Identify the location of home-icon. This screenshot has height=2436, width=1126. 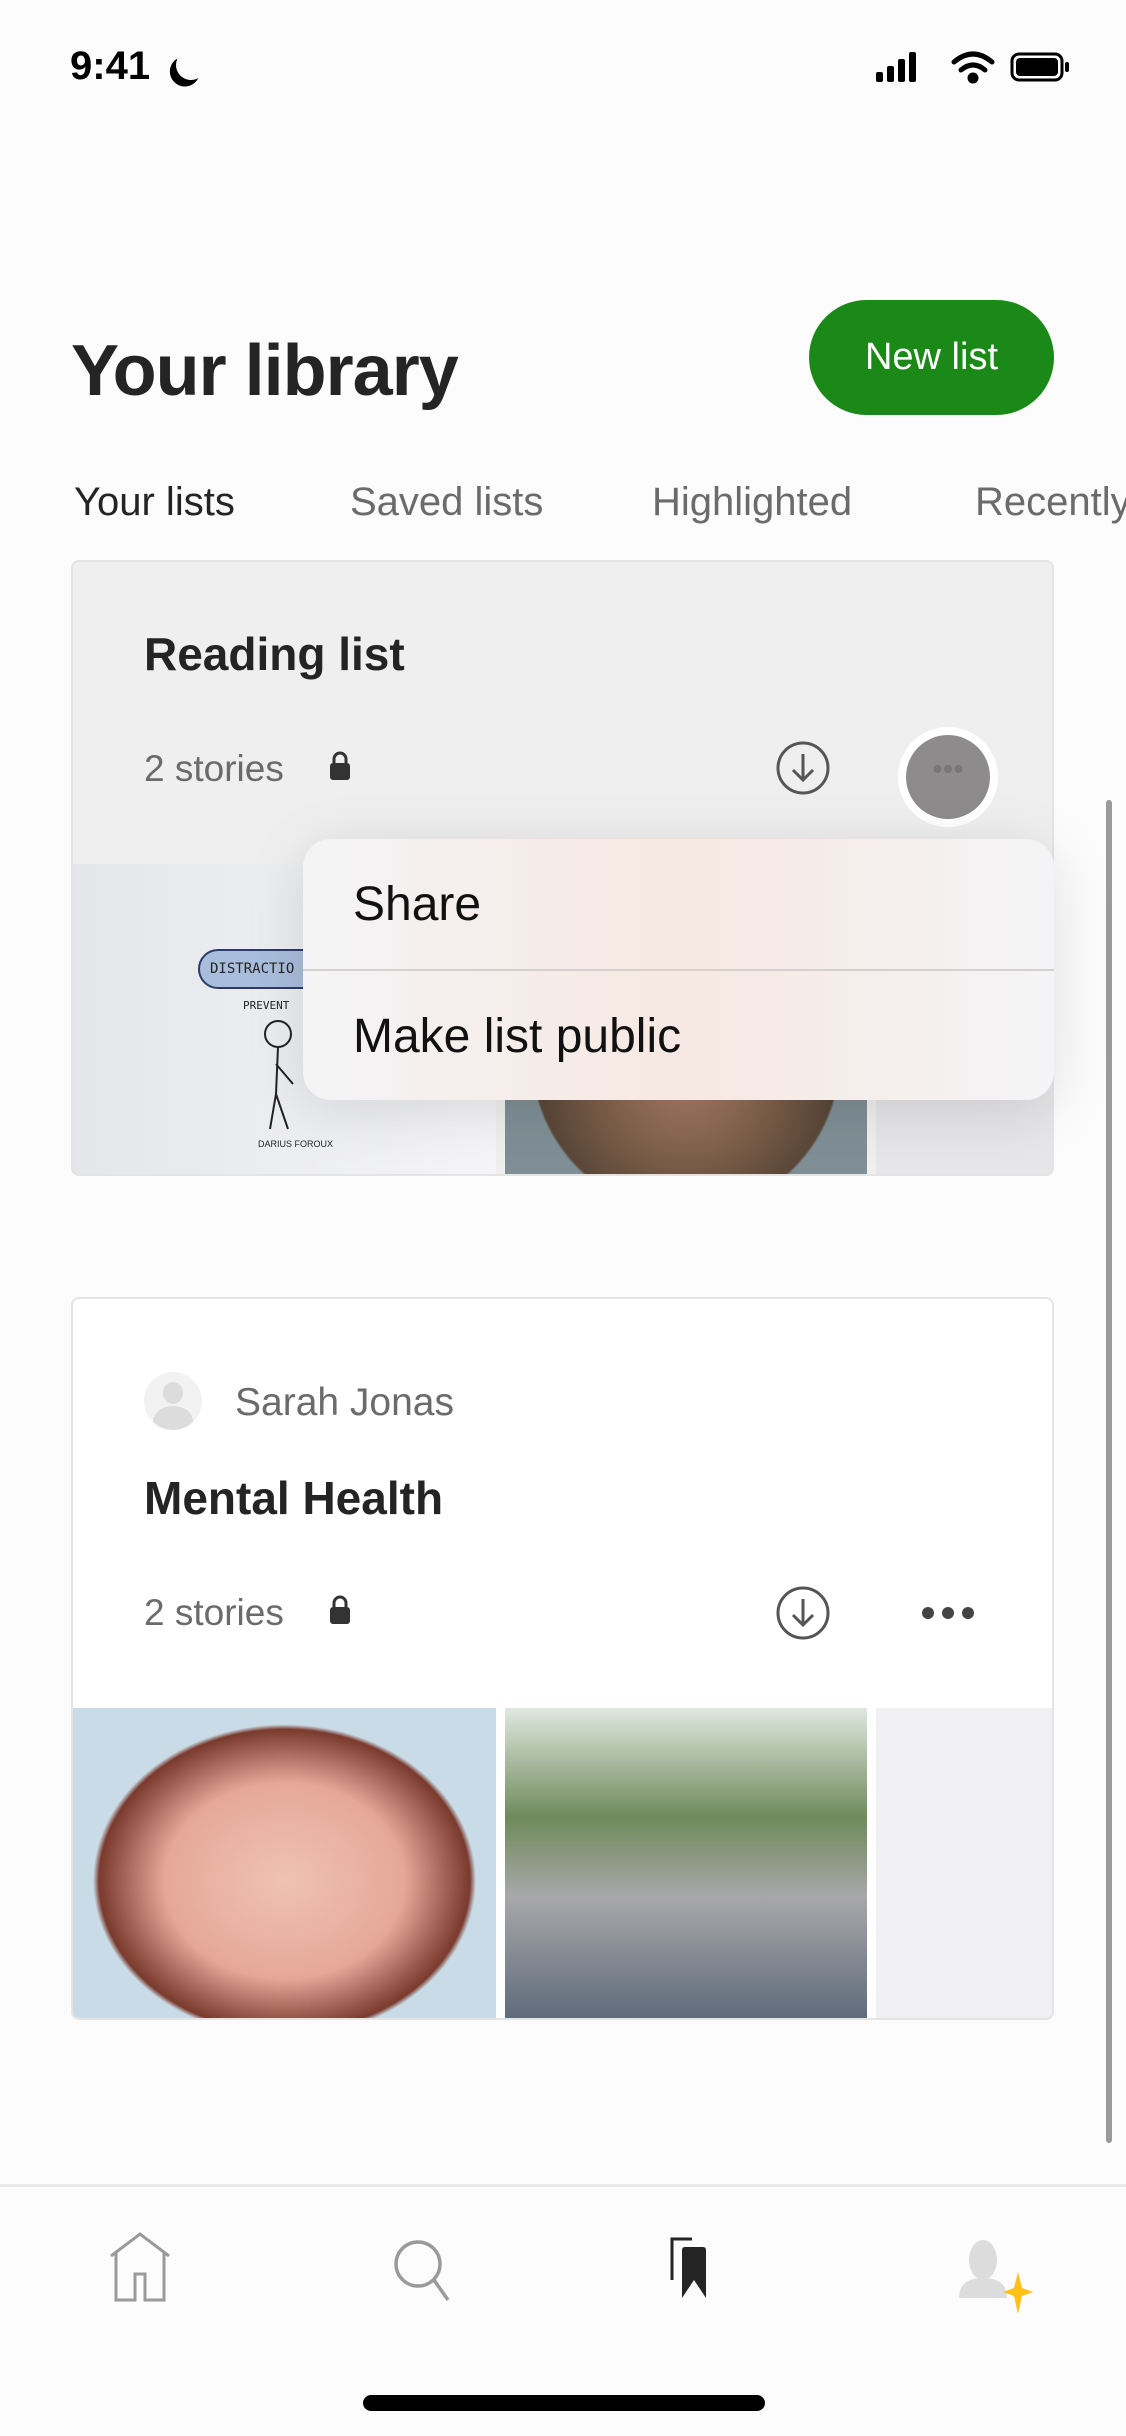
(140, 2268).